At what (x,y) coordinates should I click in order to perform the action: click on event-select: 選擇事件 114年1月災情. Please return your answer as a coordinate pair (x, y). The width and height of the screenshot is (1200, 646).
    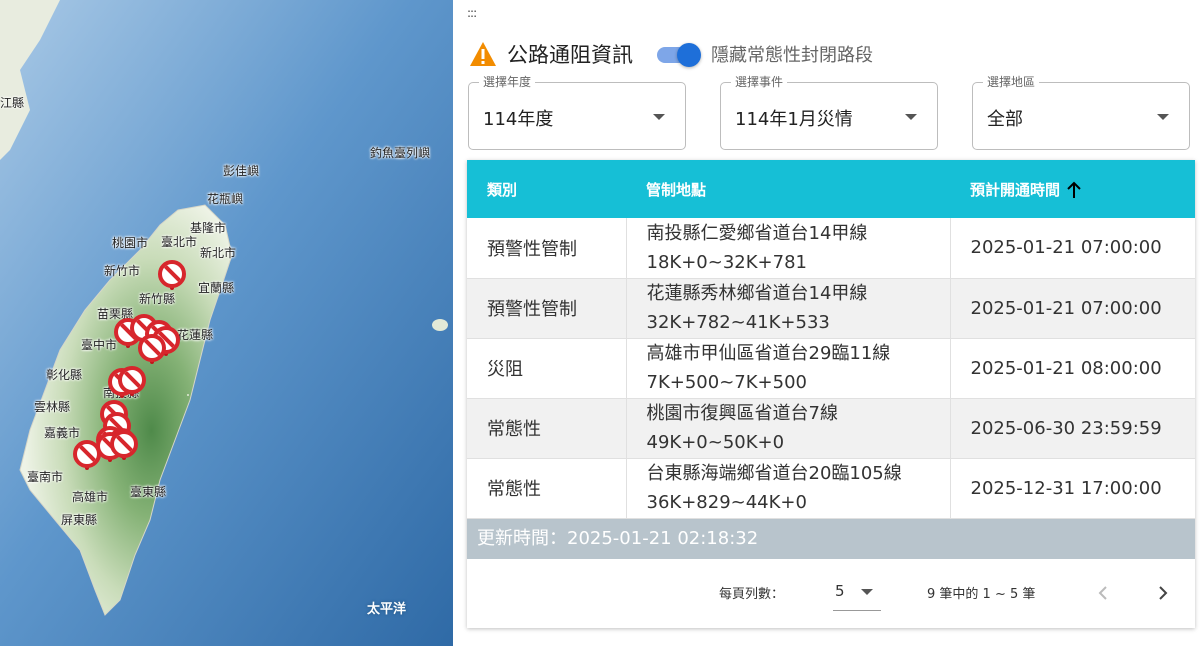
    Looking at the image, I should click on (829, 112).